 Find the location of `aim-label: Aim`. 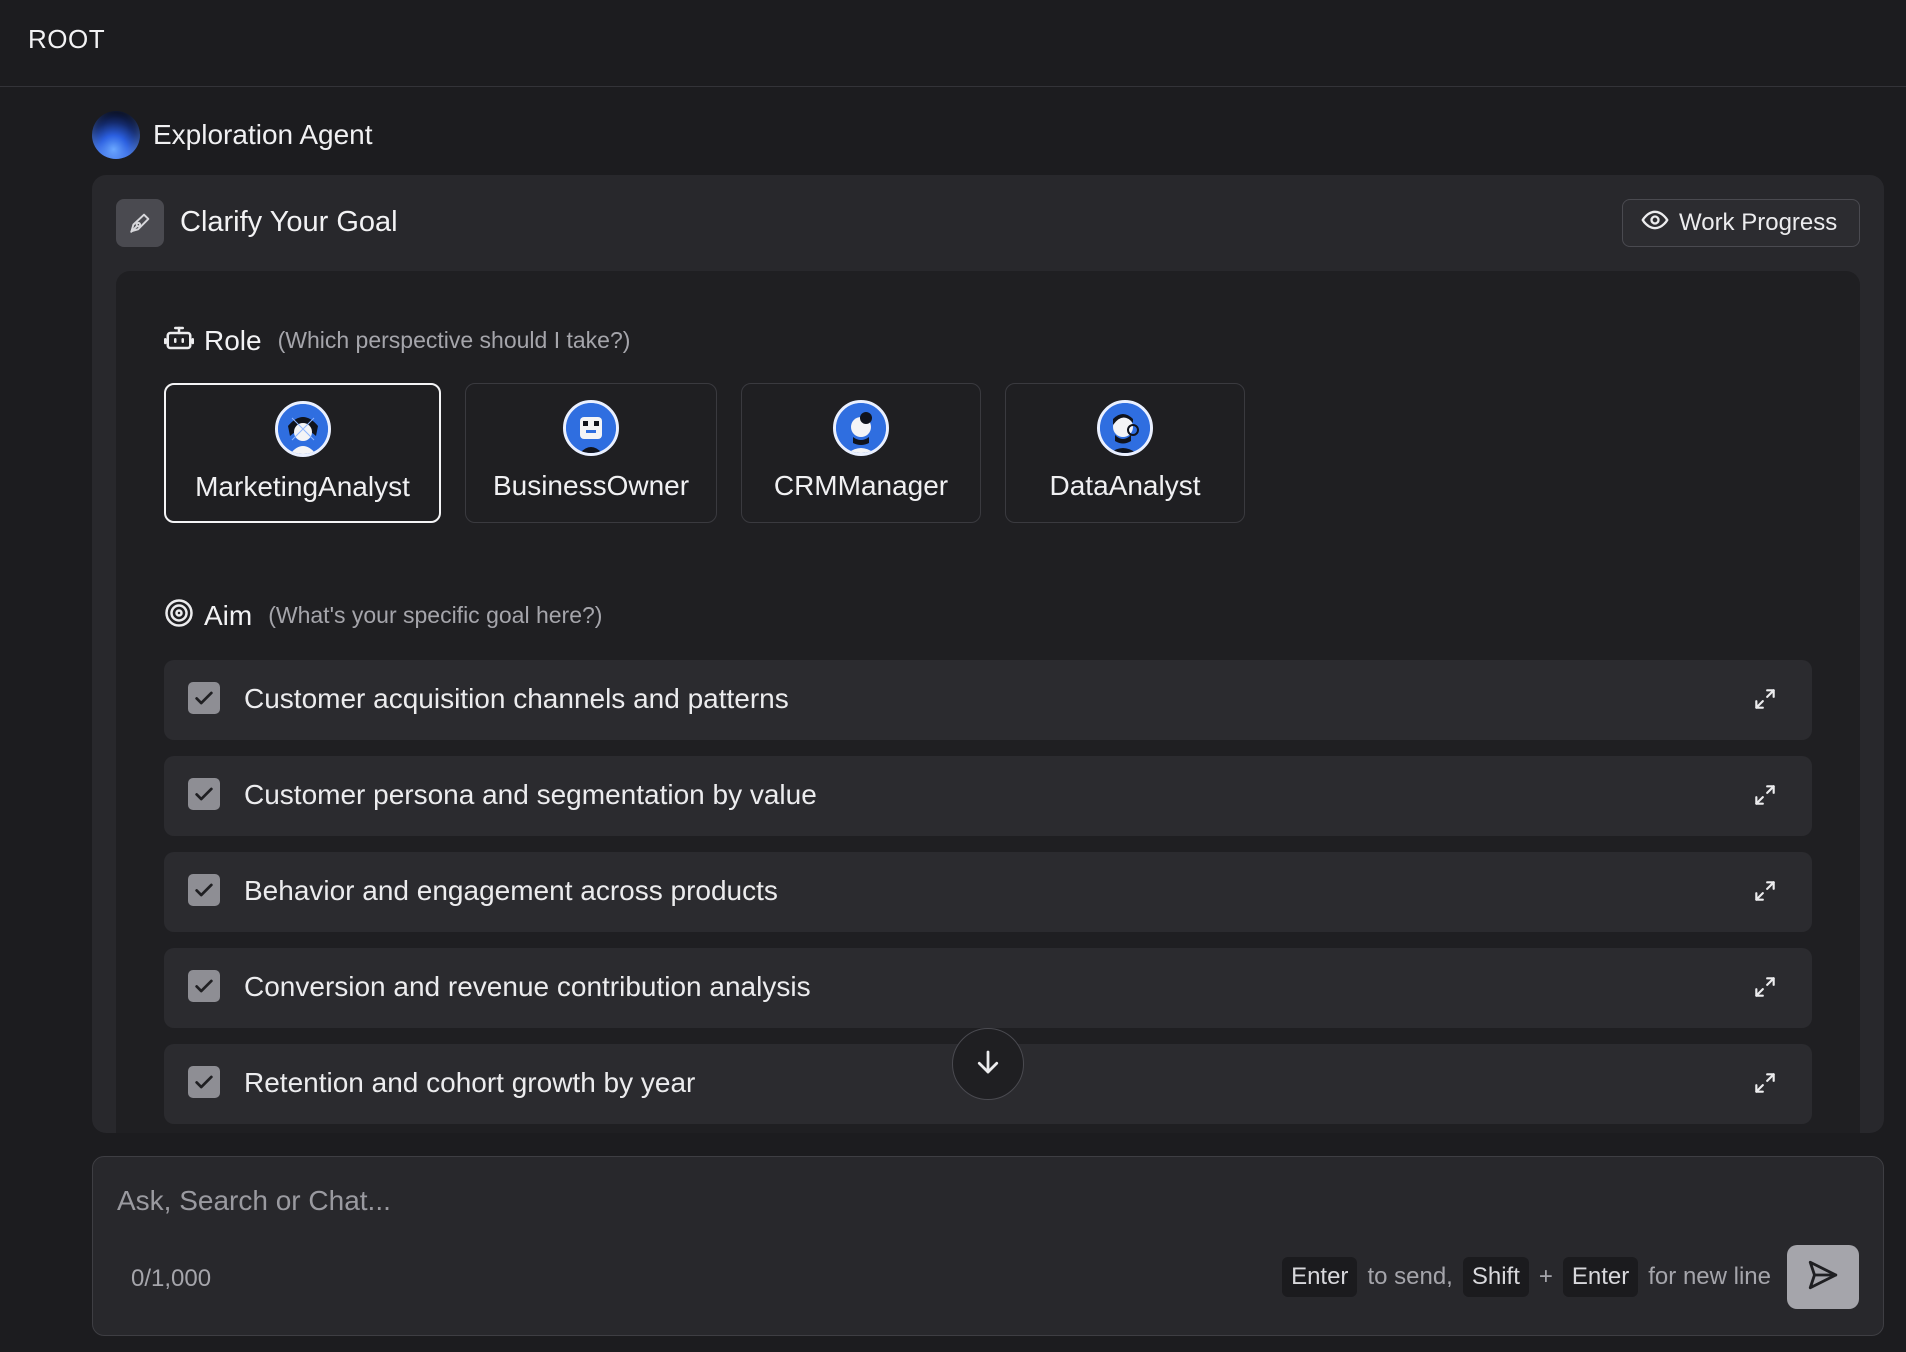

aim-label: Aim is located at coordinates (228, 615).